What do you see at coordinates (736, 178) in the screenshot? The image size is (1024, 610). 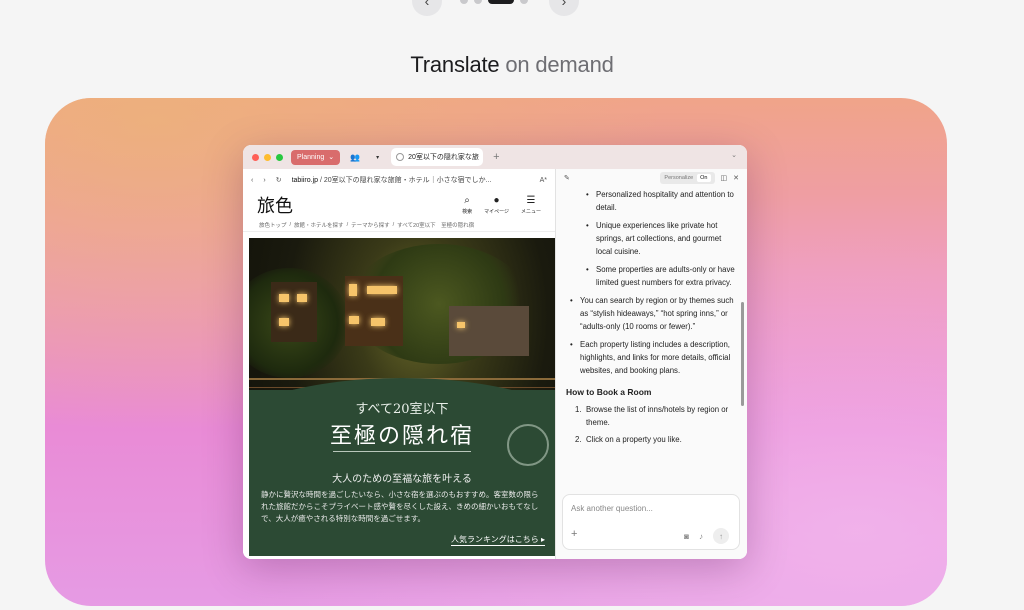 I see `close-icon: ✕` at bounding box center [736, 178].